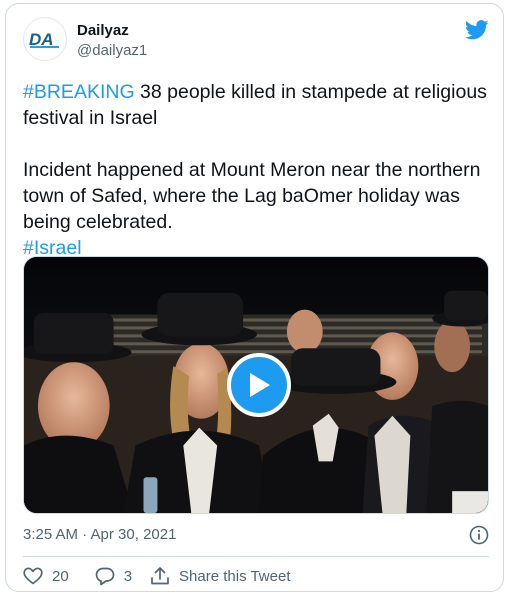 The image size is (510, 595). I want to click on like-button: 20, so click(46, 576).